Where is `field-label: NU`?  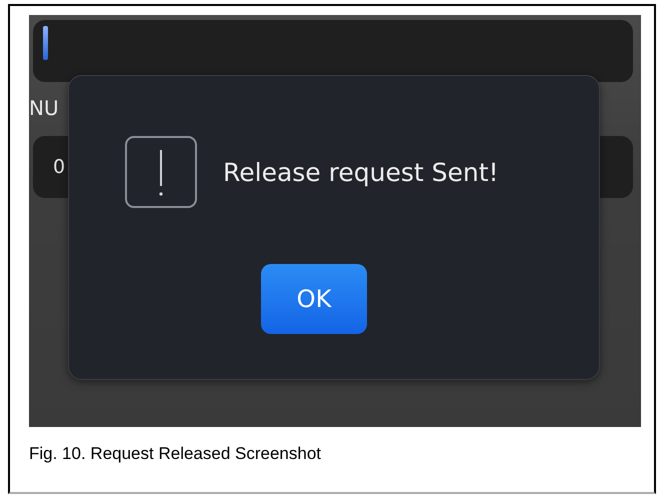 field-label: NU is located at coordinates (44, 108).